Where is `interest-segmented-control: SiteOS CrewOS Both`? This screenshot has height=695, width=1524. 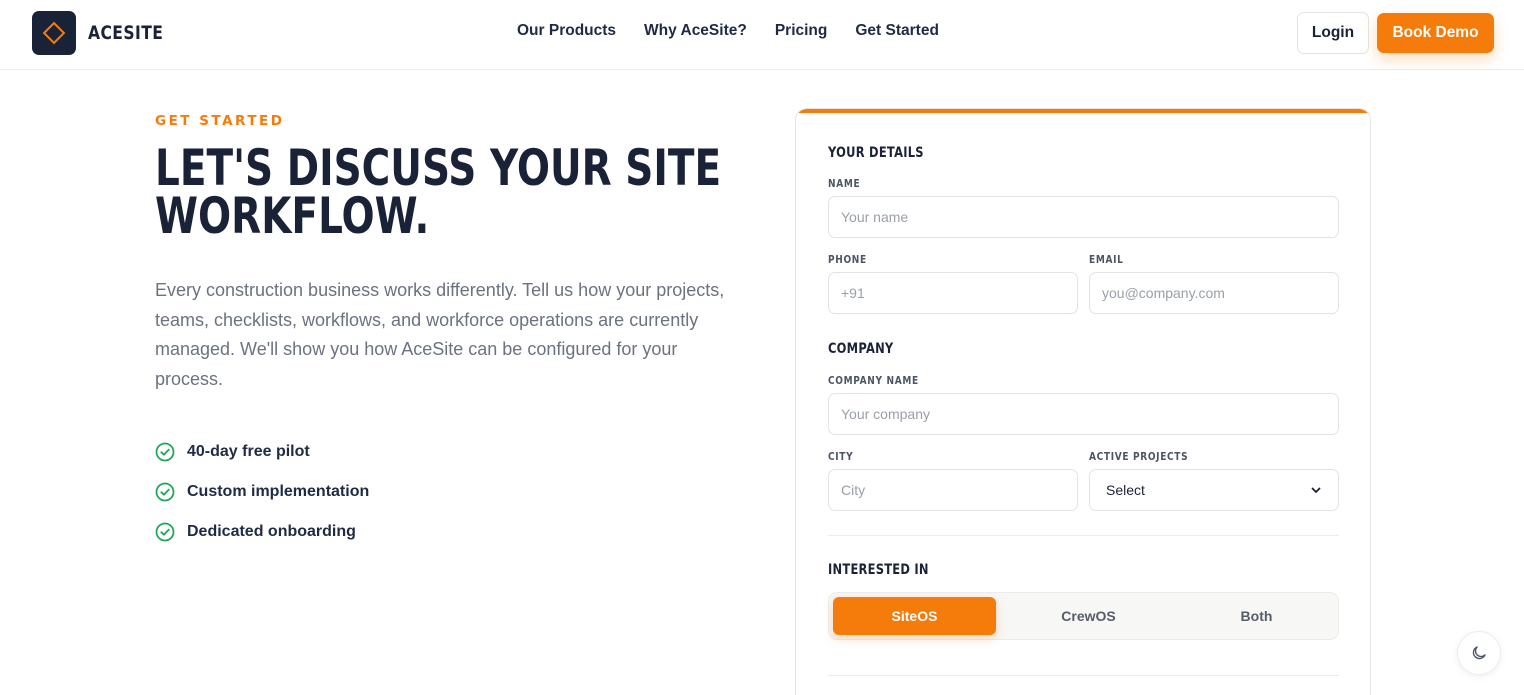 interest-segmented-control: SiteOS CrewOS Both is located at coordinates (1083, 616).